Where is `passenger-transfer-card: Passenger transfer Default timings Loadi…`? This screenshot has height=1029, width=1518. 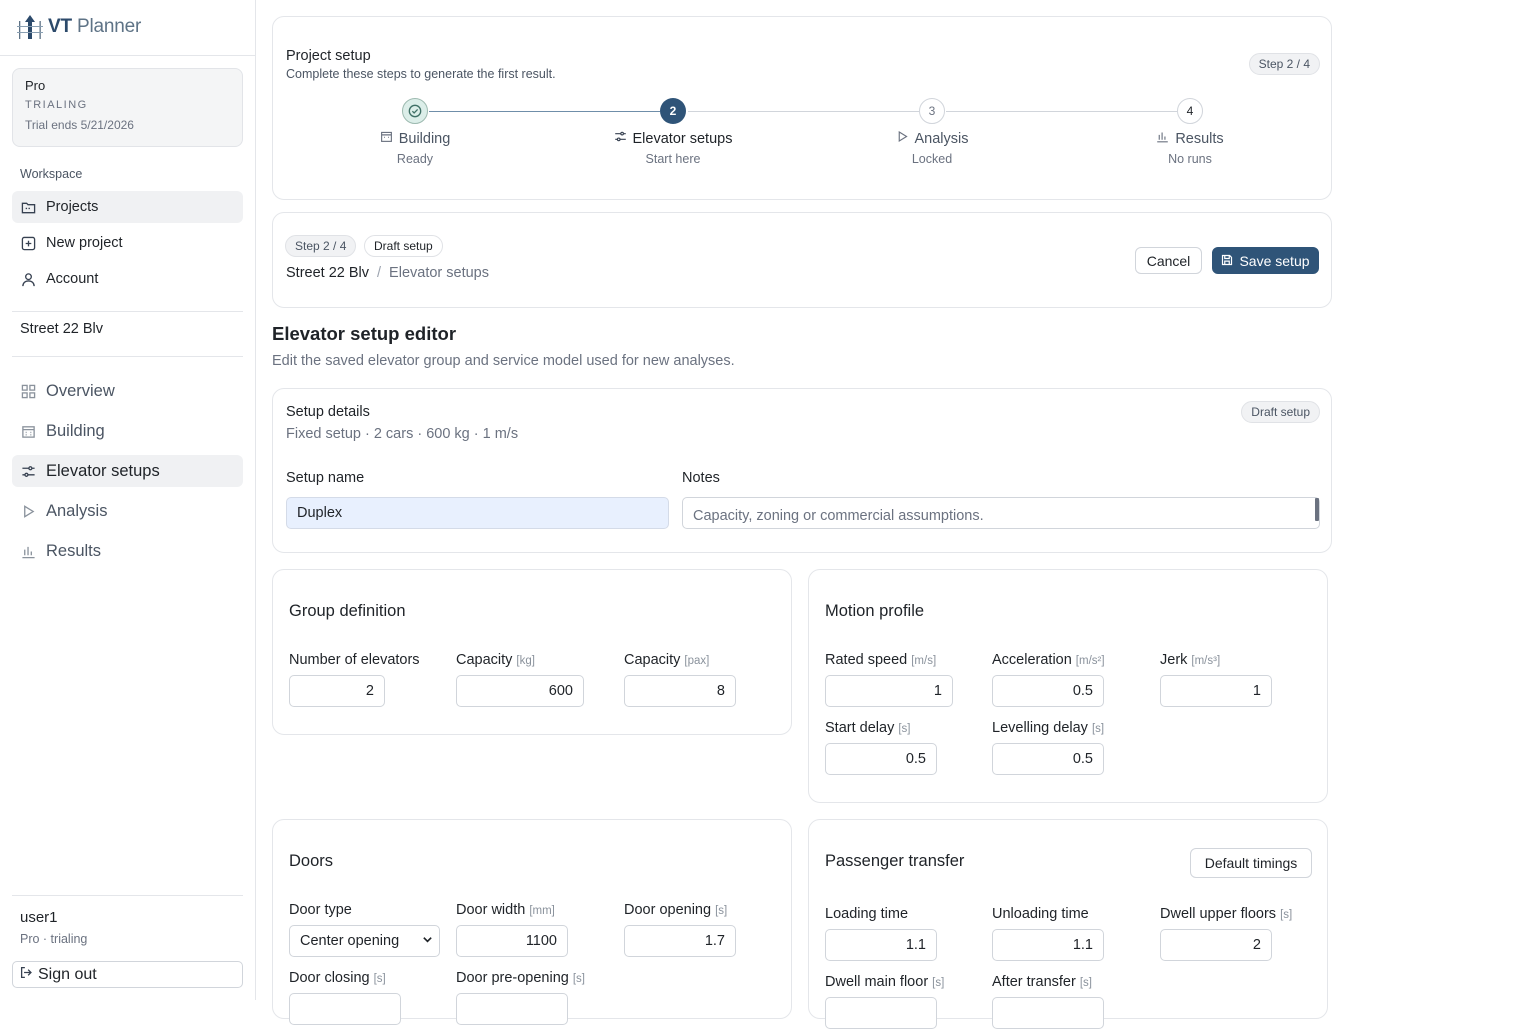
passenger-transfer-card: Passenger transfer Default timings Loadi… is located at coordinates (1068, 924).